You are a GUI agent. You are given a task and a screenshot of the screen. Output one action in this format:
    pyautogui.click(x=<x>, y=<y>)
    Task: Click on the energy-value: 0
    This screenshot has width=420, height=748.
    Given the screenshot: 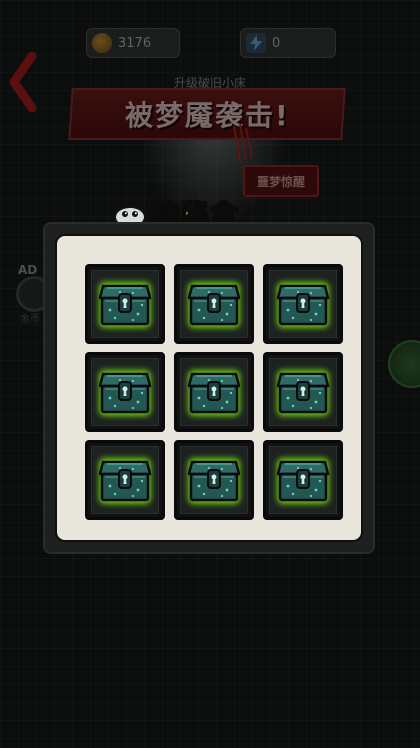 What is the action you would take?
    pyautogui.click(x=276, y=43)
    